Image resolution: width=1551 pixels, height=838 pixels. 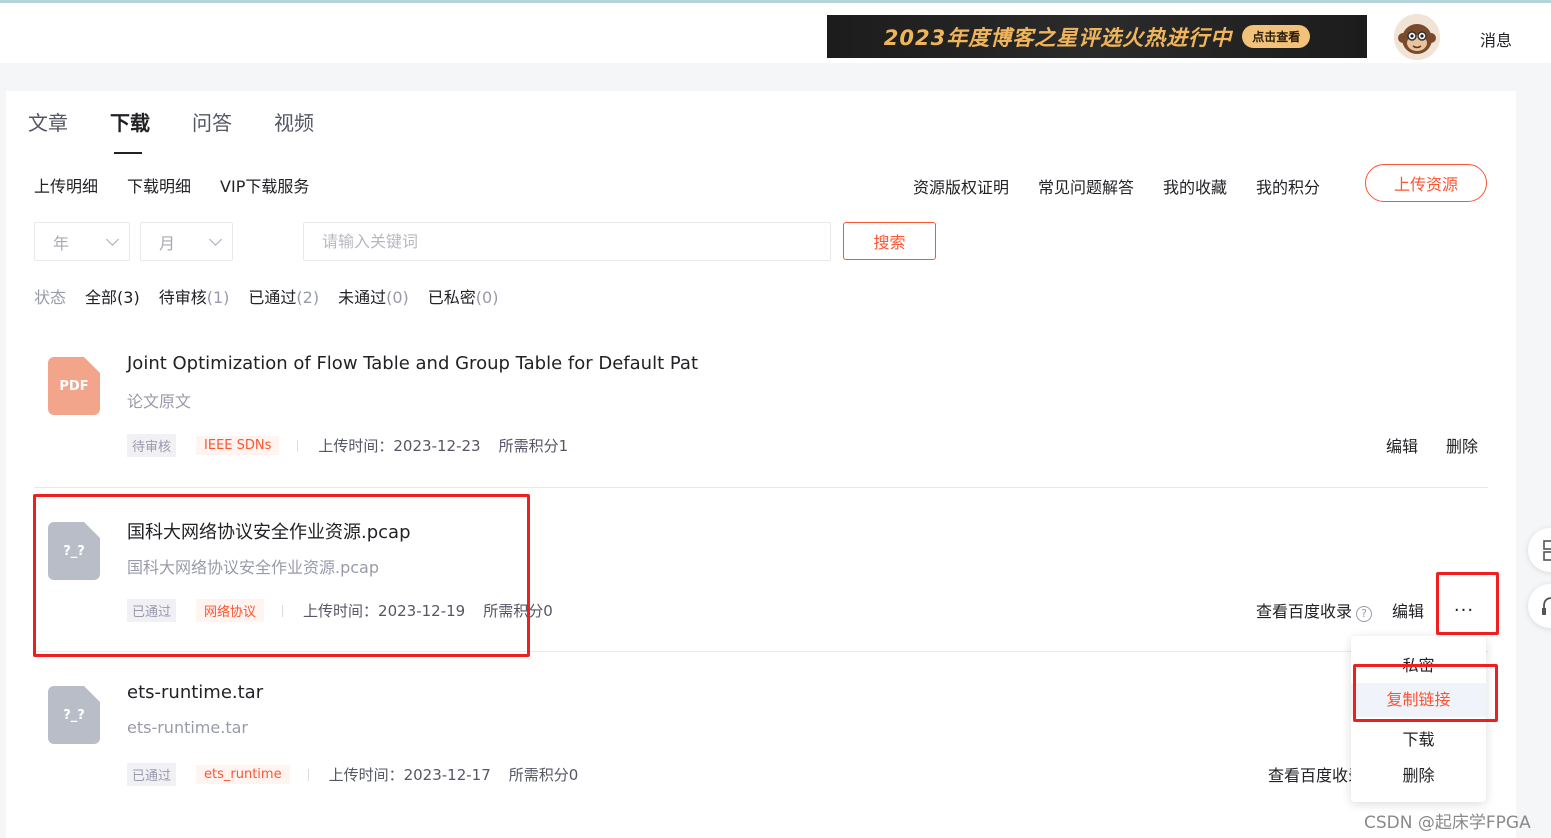 I want to click on view-baidu-index-link: 查看百度收录, so click(x=1316, y=774).